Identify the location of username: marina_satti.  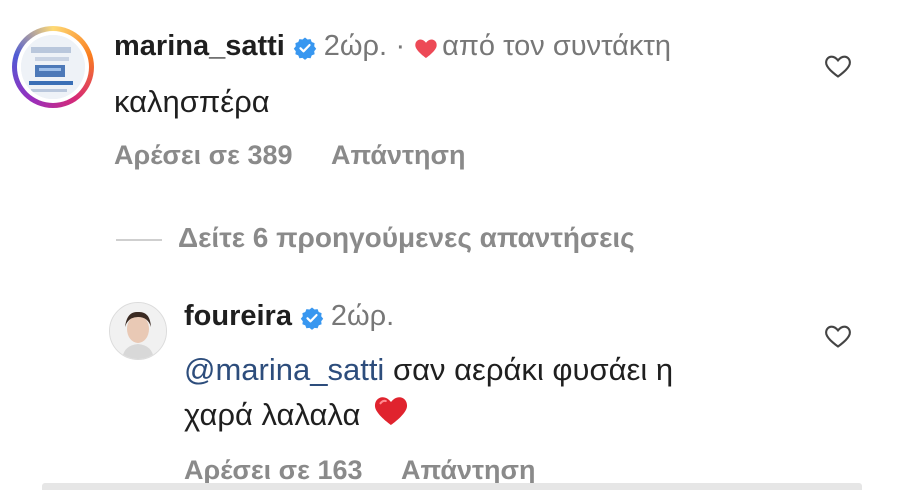
(199, 46).